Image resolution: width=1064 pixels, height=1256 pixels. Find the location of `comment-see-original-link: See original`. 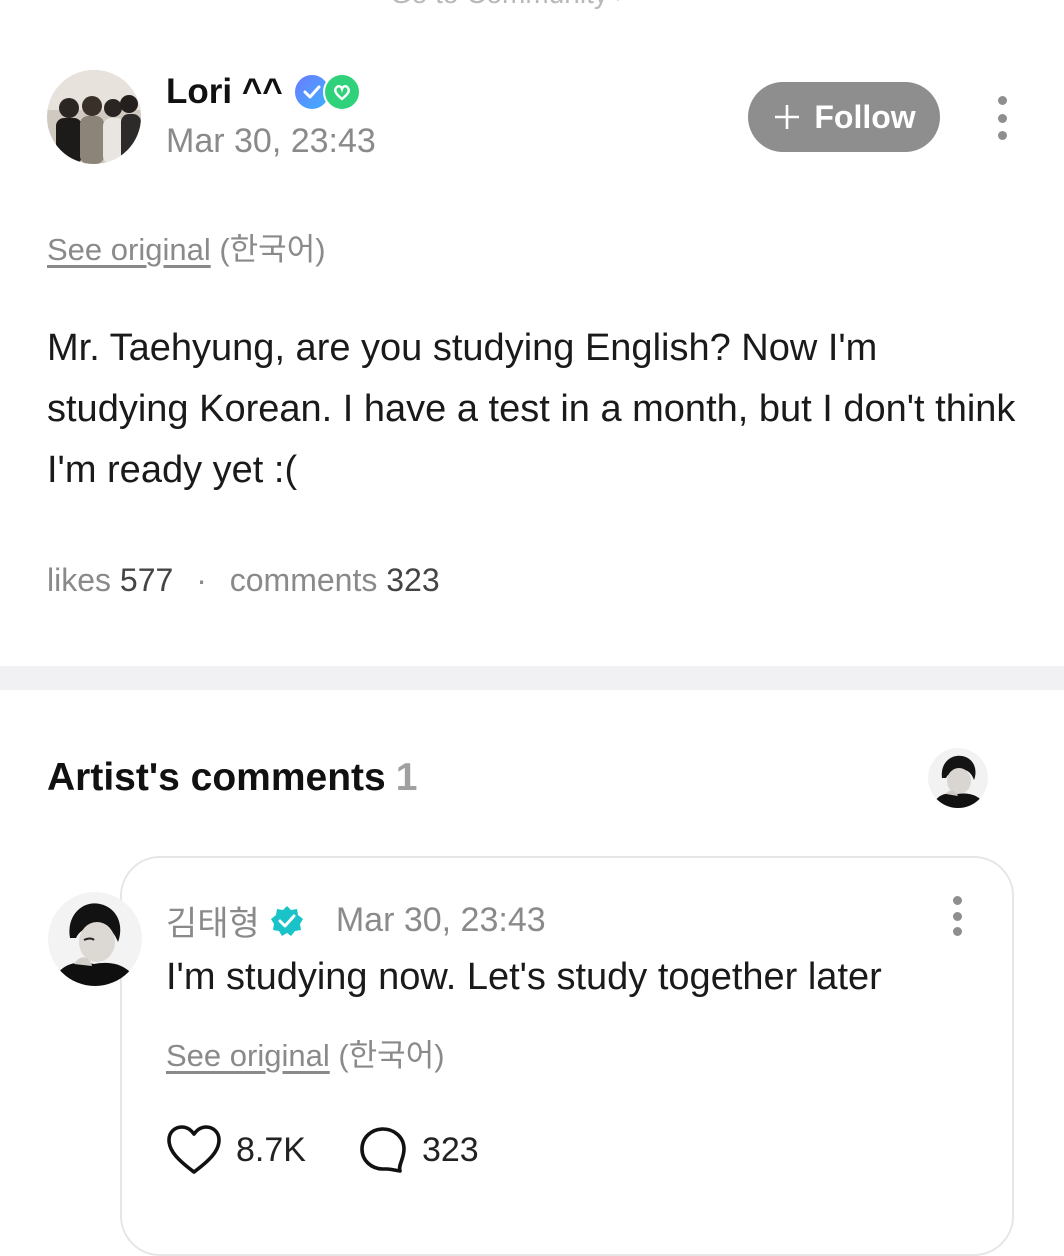

comment-see-original-link: See original is located at coordinates (248, 1055).